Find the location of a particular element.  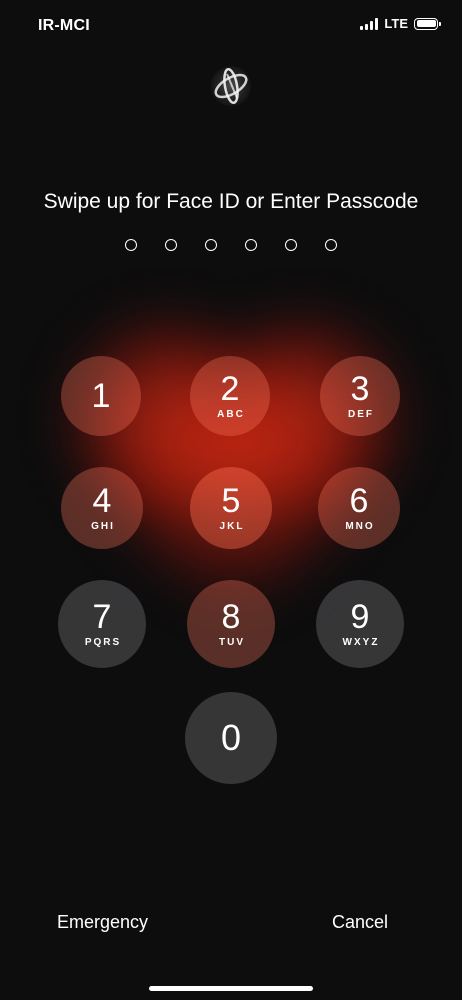

key-letters: TUV is located at coordinates (232, 642).